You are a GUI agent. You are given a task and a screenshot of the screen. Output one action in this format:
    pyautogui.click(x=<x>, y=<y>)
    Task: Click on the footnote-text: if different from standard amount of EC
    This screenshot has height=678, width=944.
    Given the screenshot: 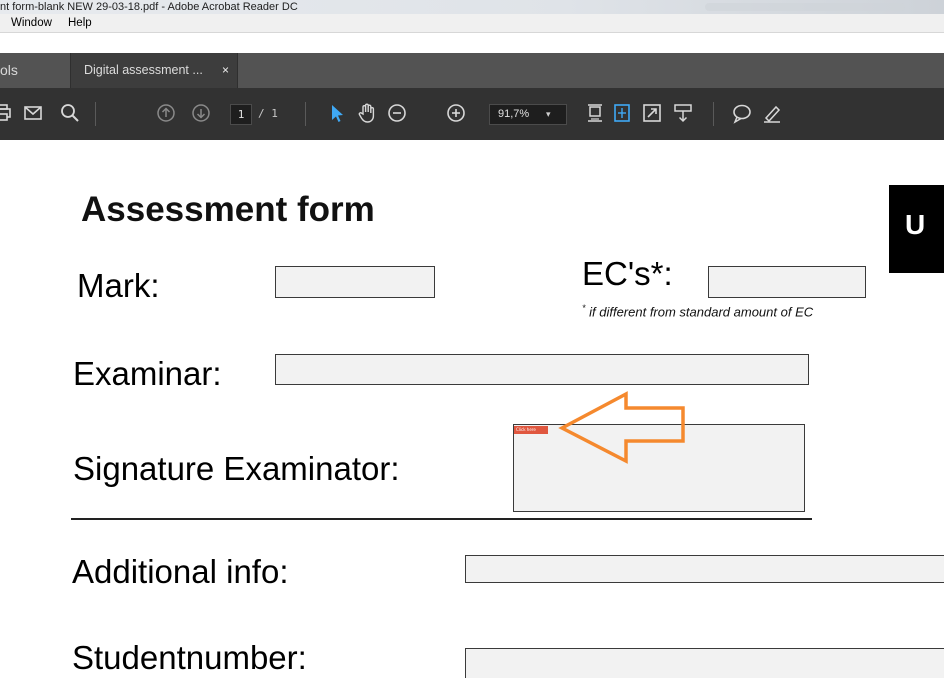 What is the action you would take?
    pyautogui.click(x=699, y=312)
    